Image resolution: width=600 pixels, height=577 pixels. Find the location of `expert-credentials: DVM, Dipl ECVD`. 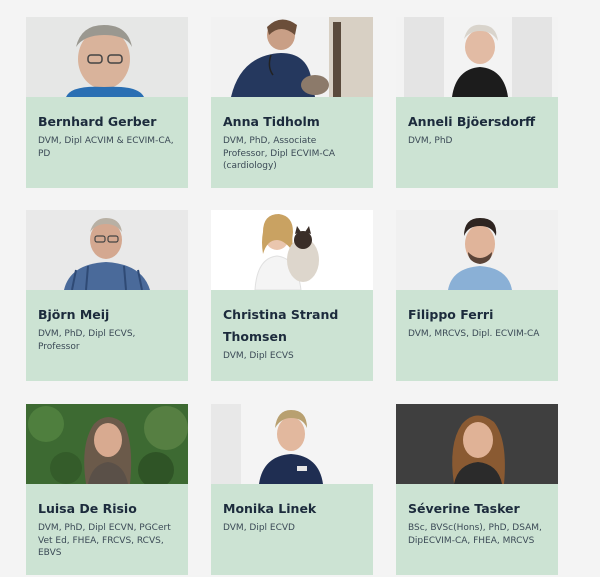

expert-credentials: DVM, Dipl ECVD is located at coordinates (259, 528).